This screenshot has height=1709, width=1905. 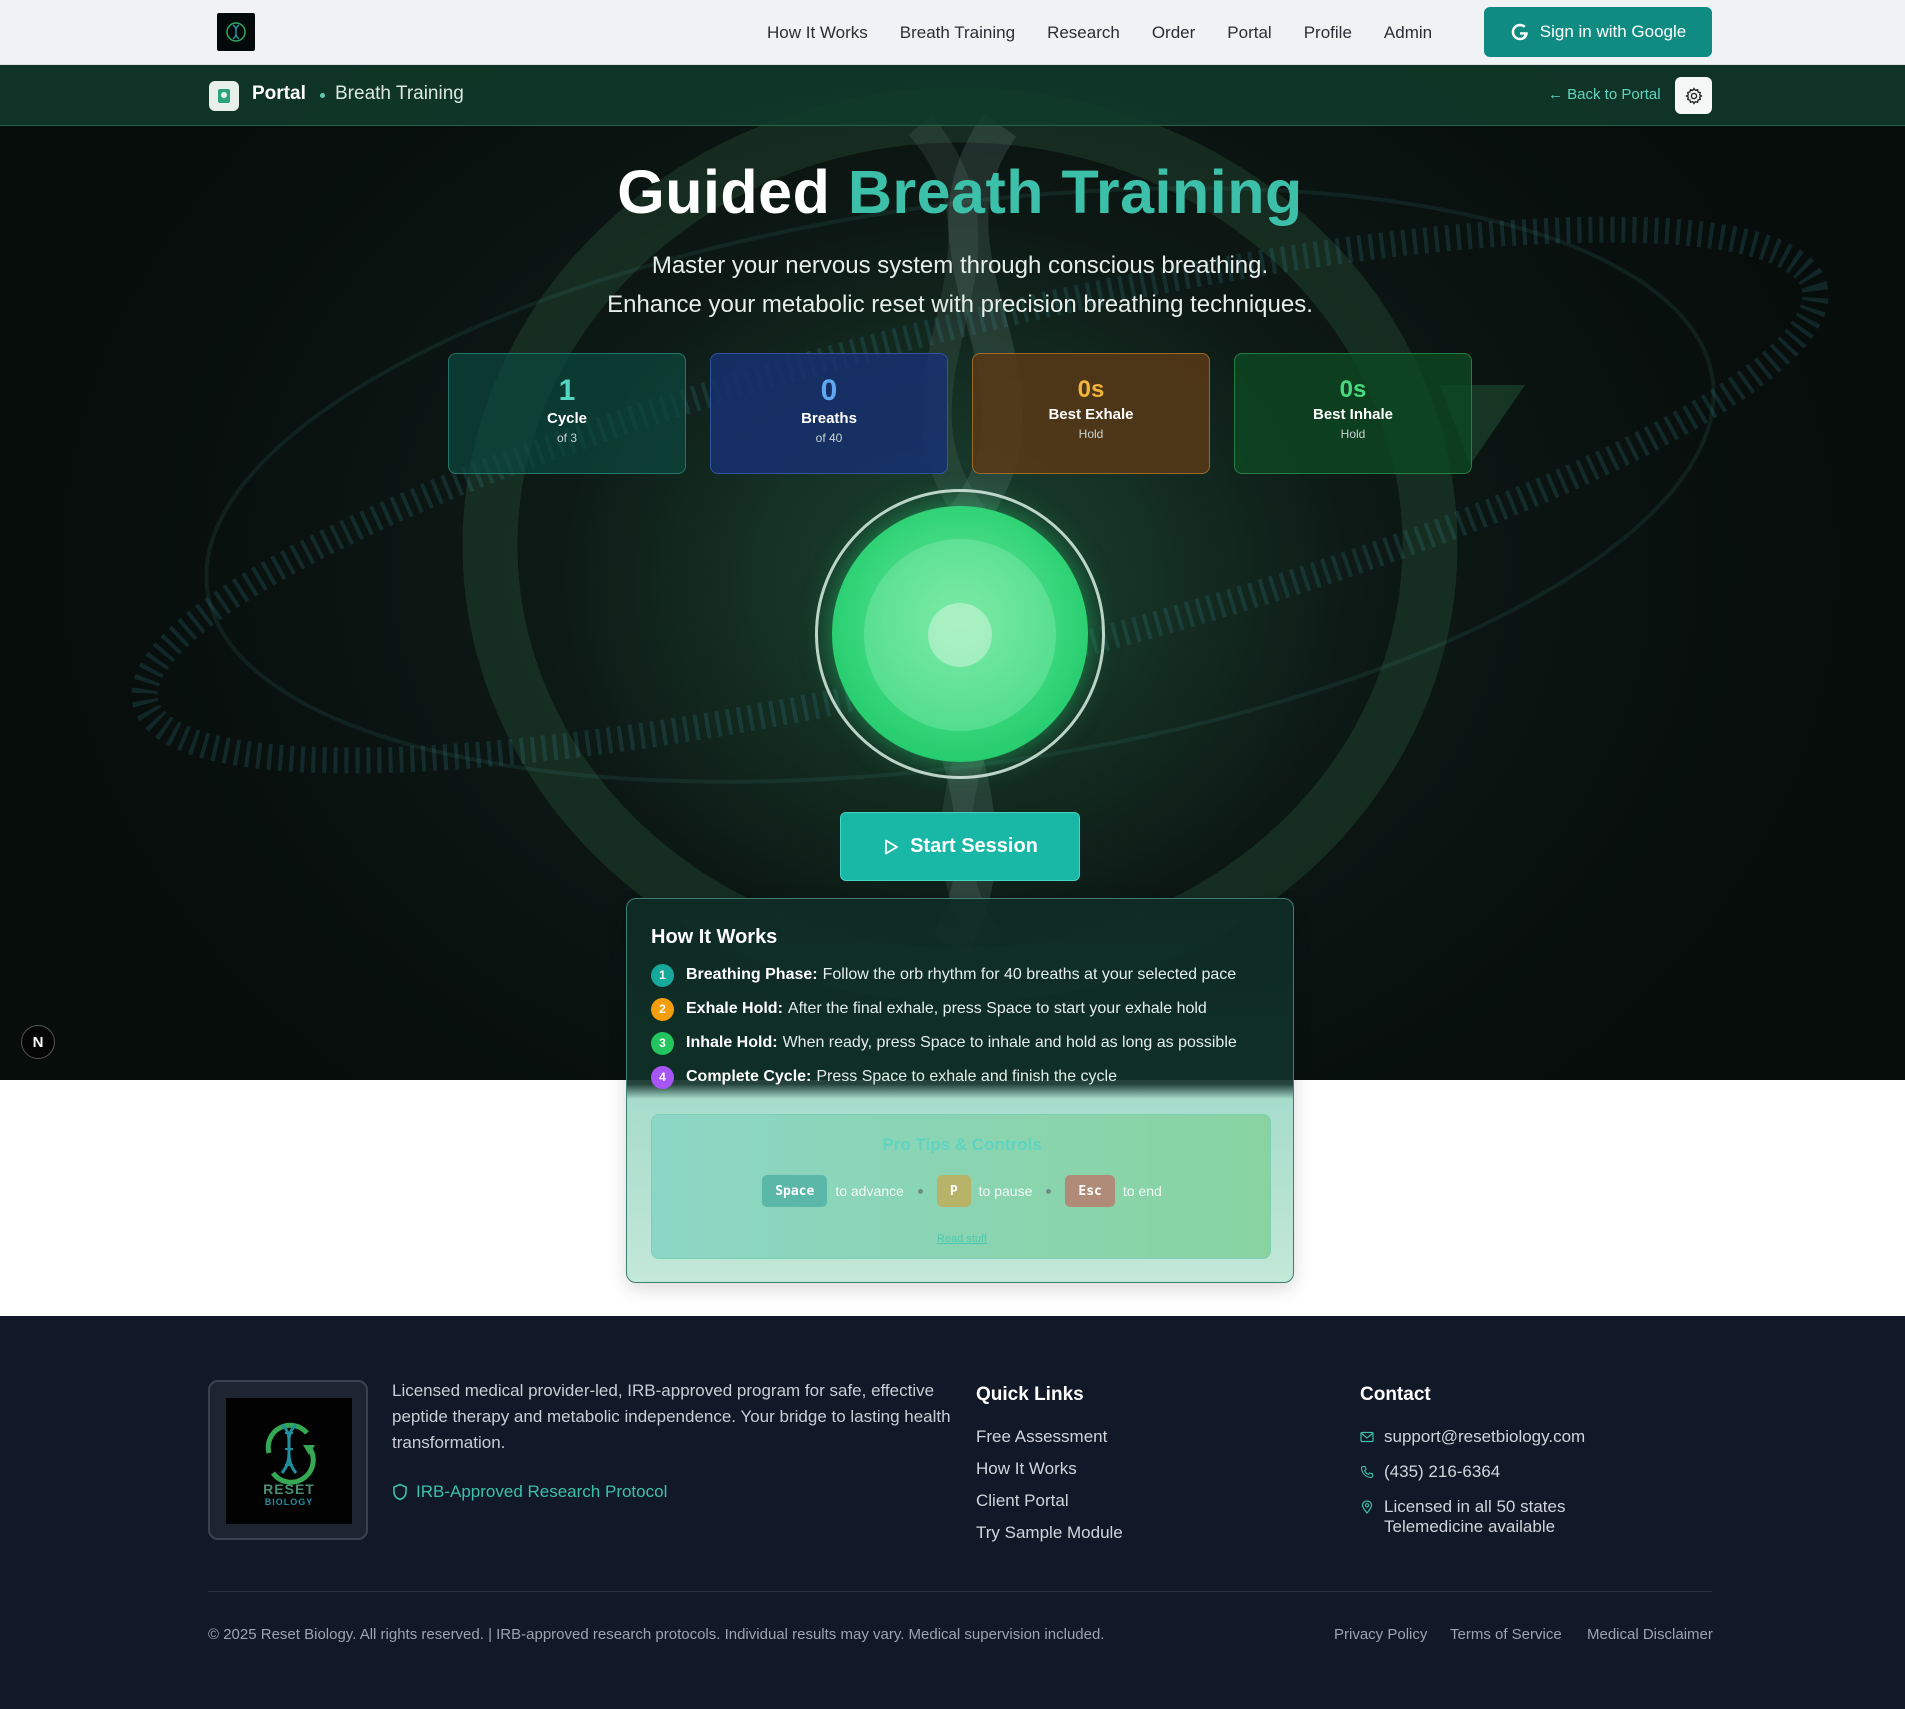 I want to click on nav-research: Research, so click(x=1083, y=33).